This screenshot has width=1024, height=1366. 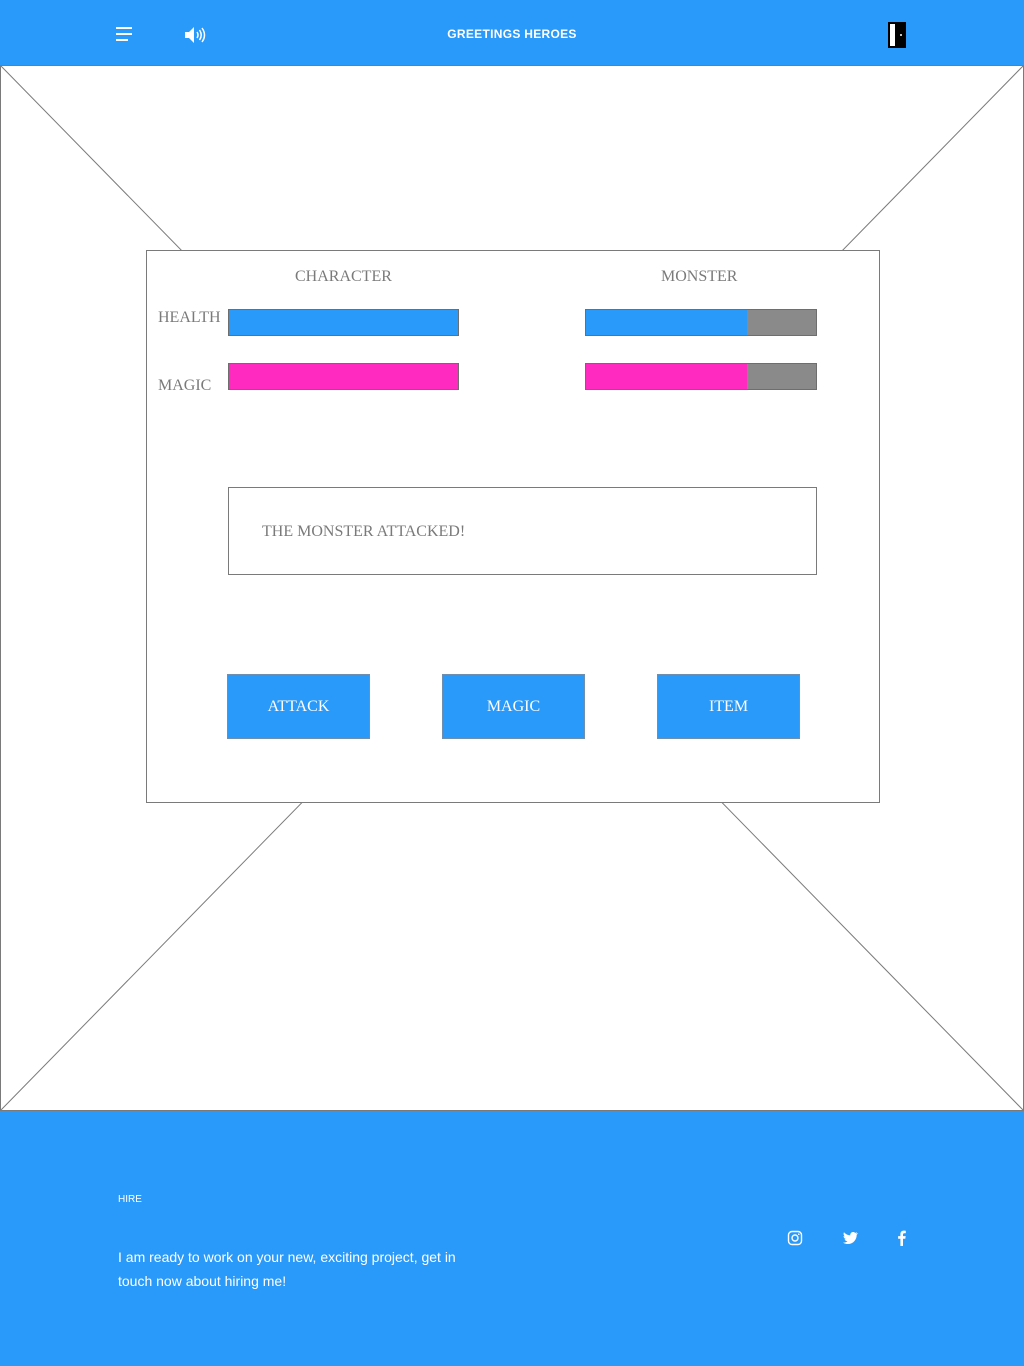 I want to click on top-navbar: GREETINGS HEROES, so click(x=512, y=32).